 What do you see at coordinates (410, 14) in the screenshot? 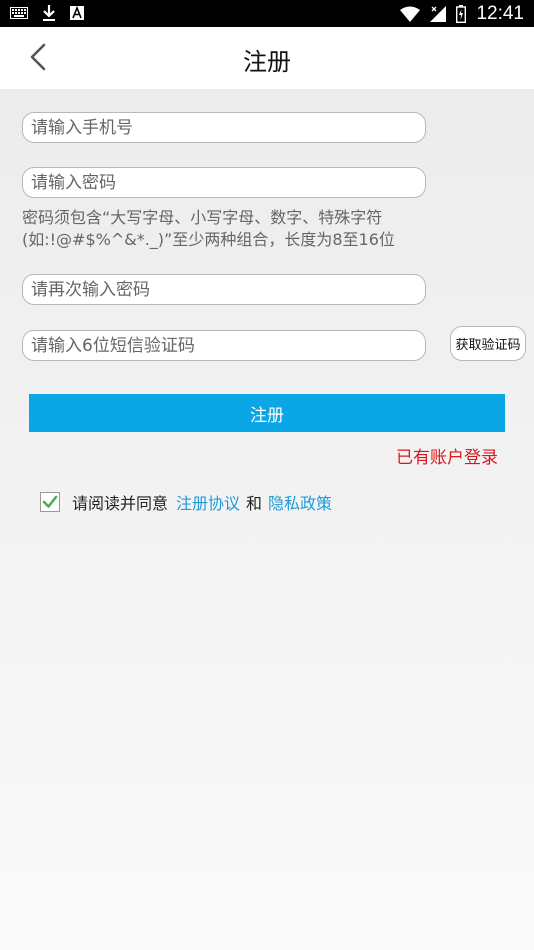
I see `wifi-icon` at bounding box center [410, 14].